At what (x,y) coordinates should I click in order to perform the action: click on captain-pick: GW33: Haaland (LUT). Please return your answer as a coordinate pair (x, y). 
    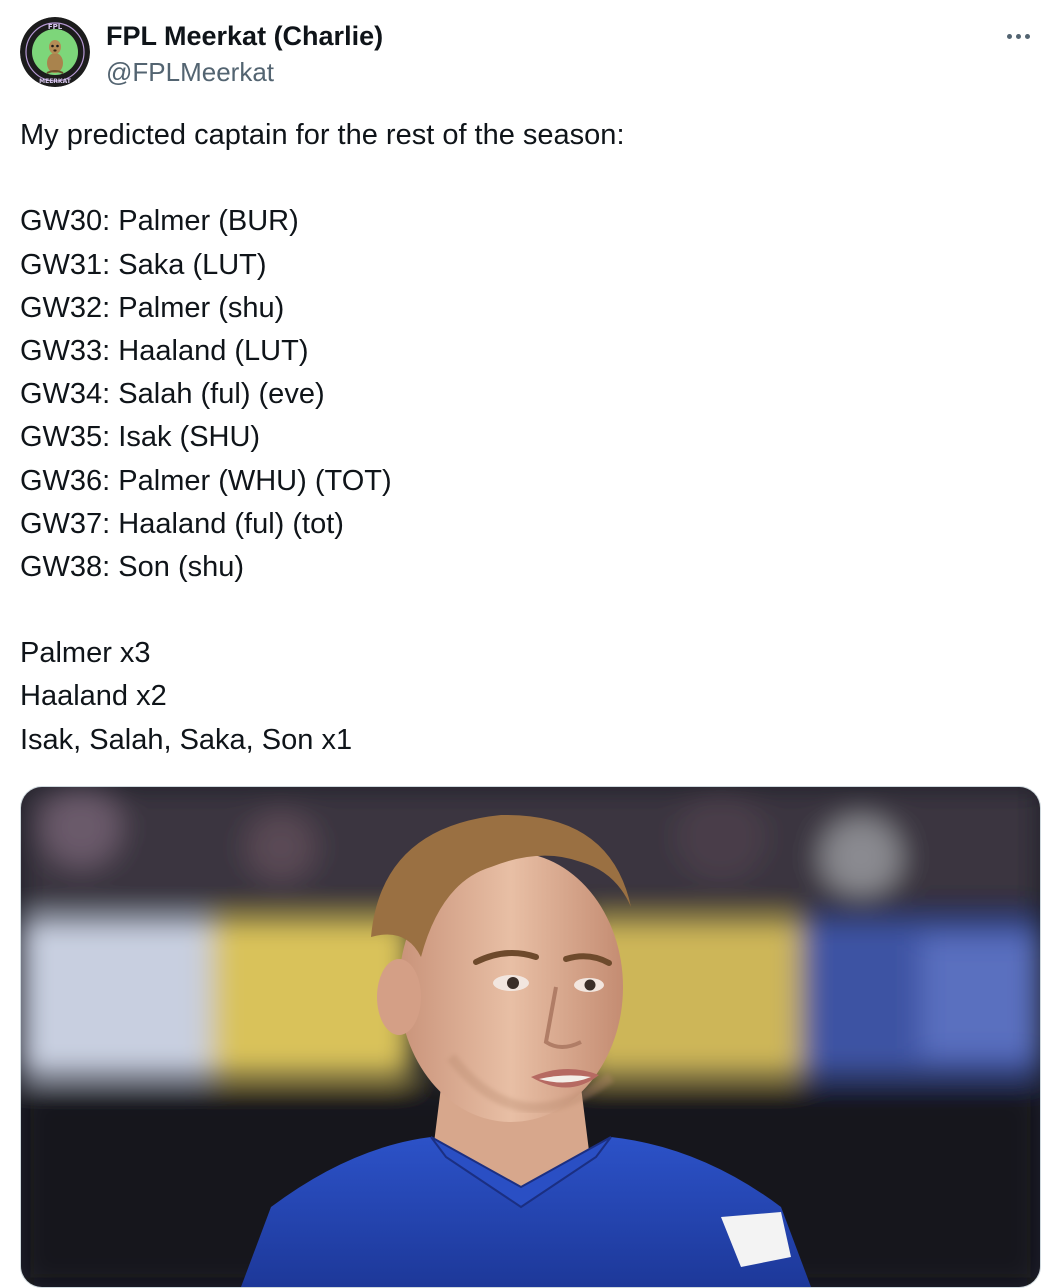
    Looking at the image, I should click on (164, 350).